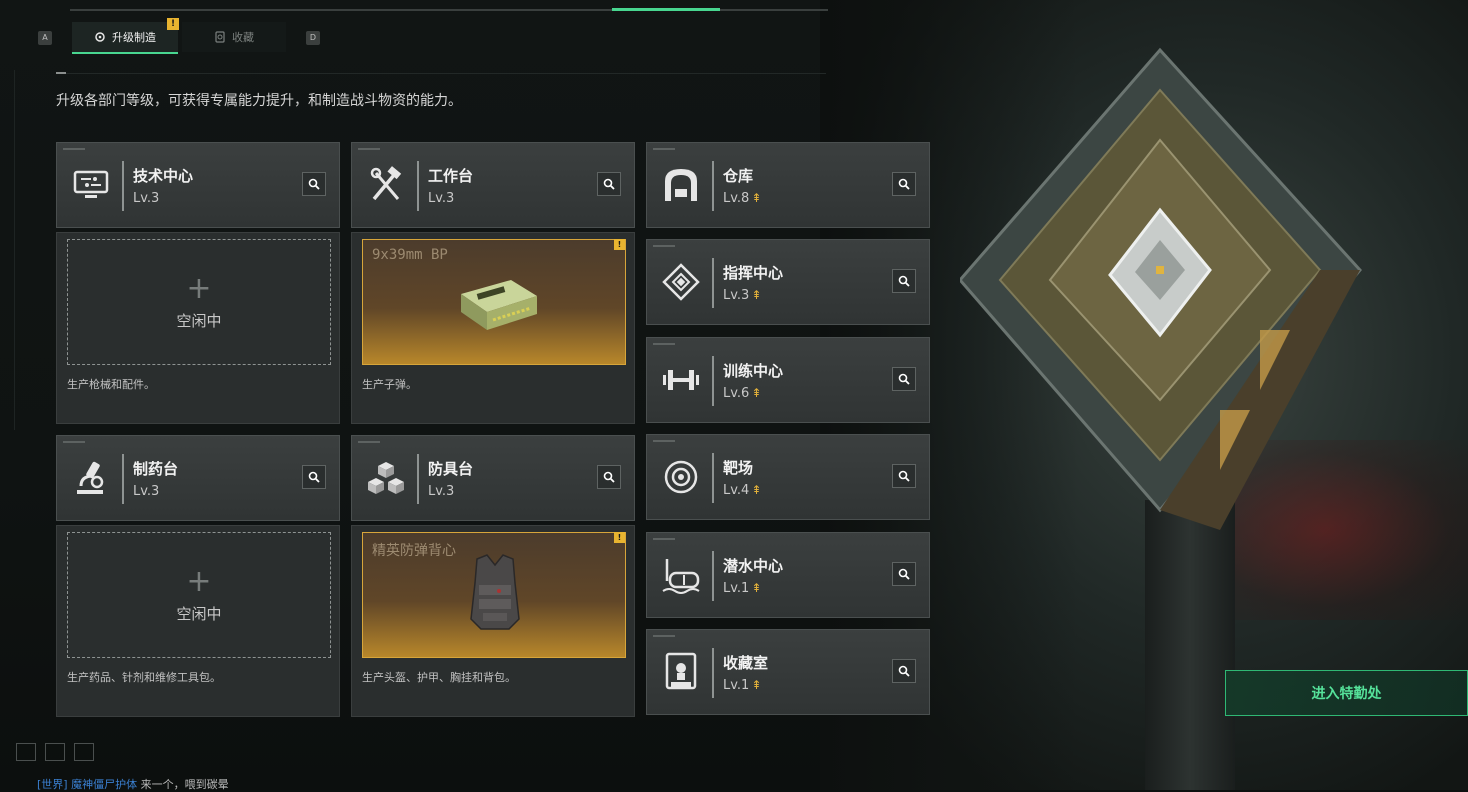  I want to click on microscope-icon, so click(90, 477).